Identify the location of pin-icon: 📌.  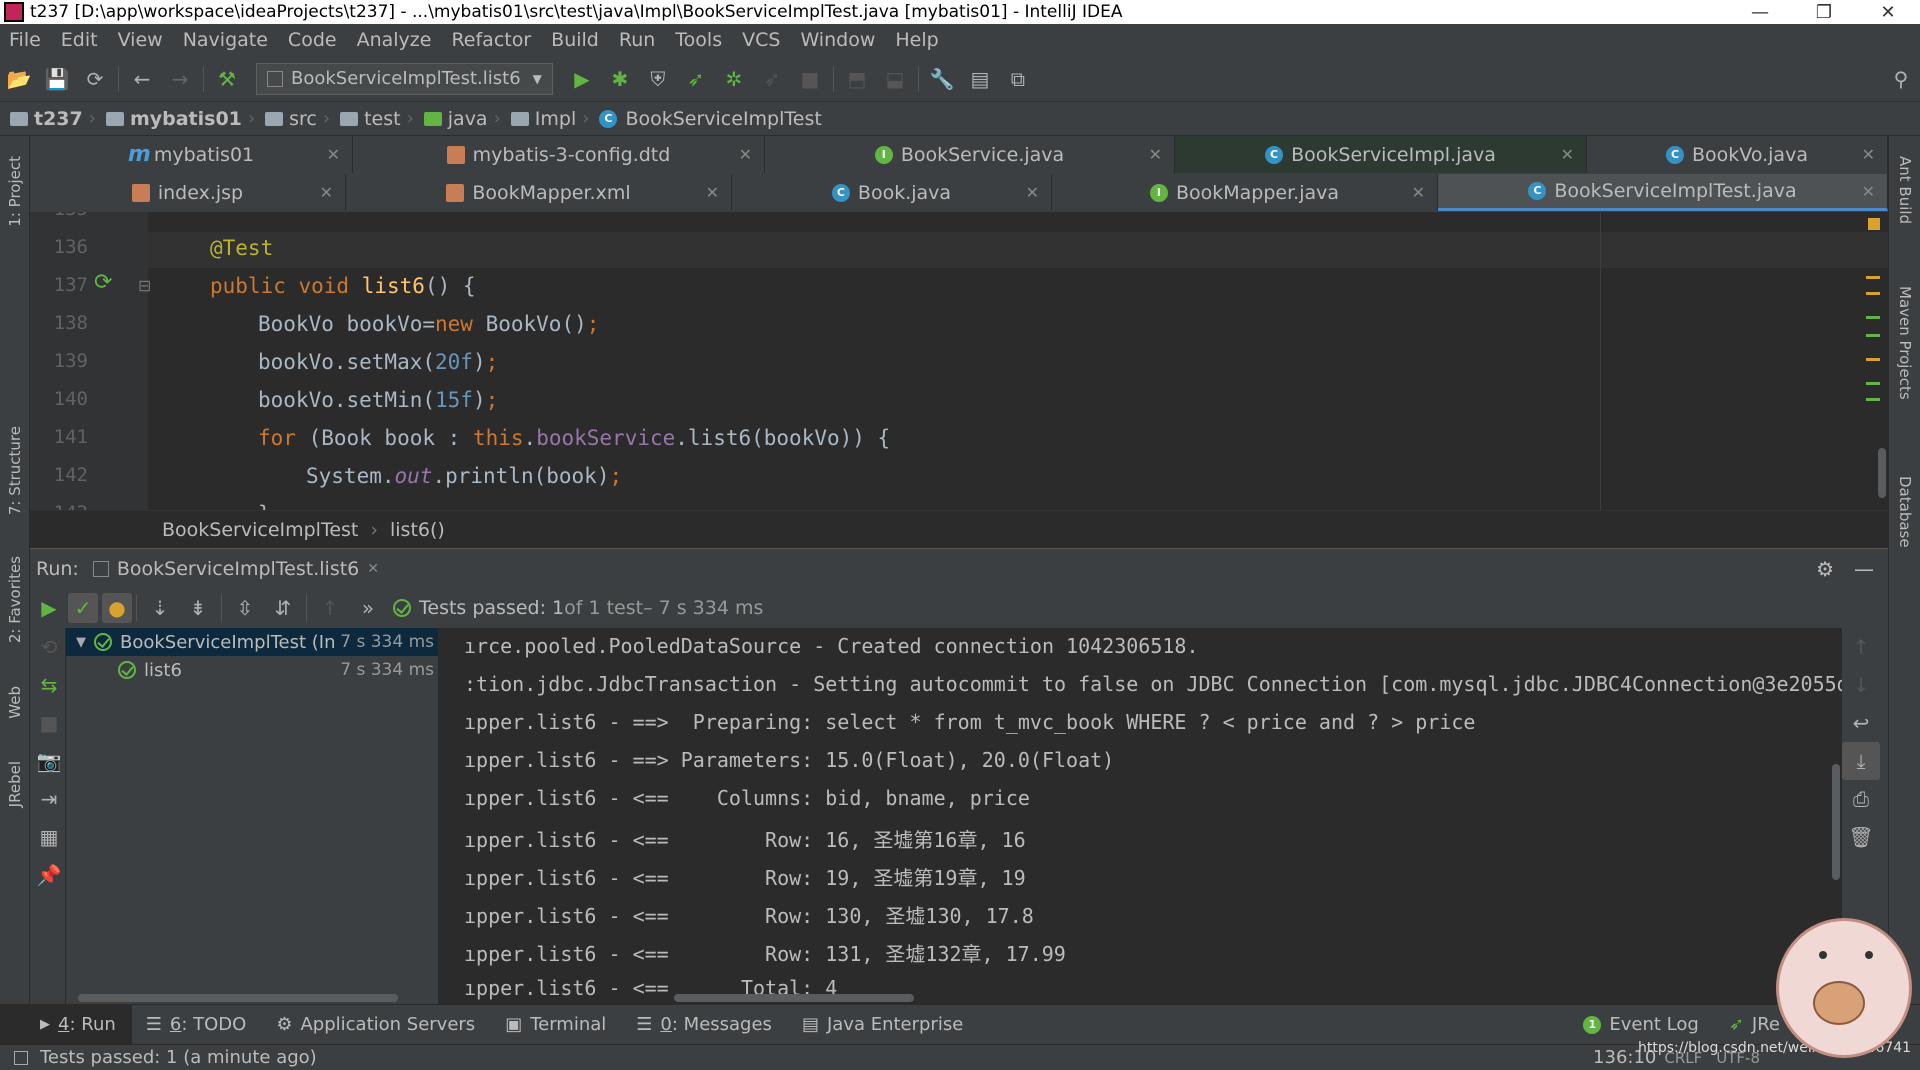
(49, 875).